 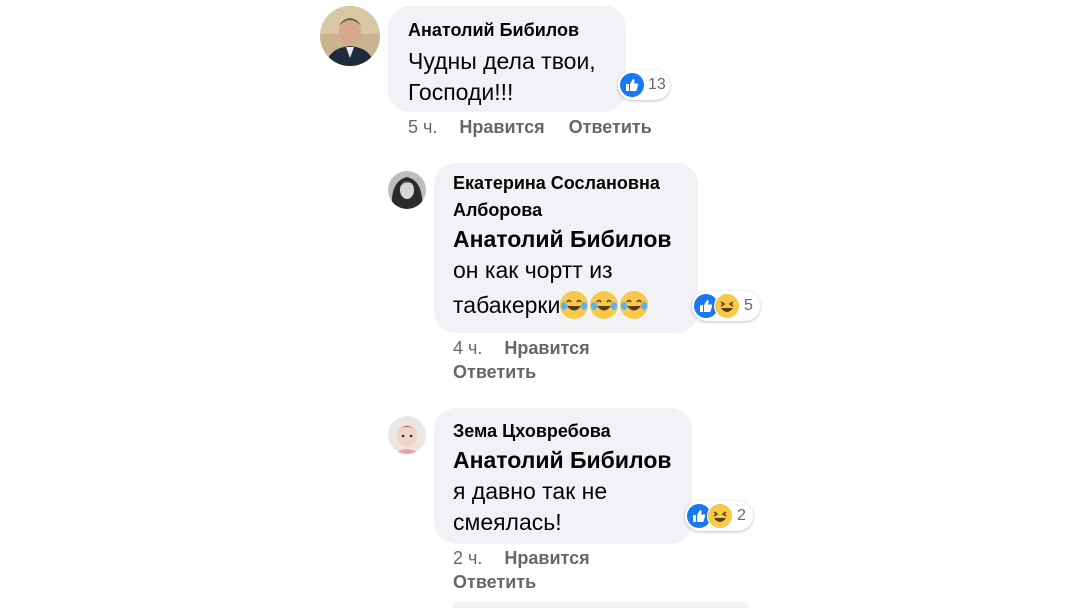 What do you see at coordinates (461, 92) in the screenshot?
I see `comment-text-line: Господи!!!` at bounding box center [461, 92].